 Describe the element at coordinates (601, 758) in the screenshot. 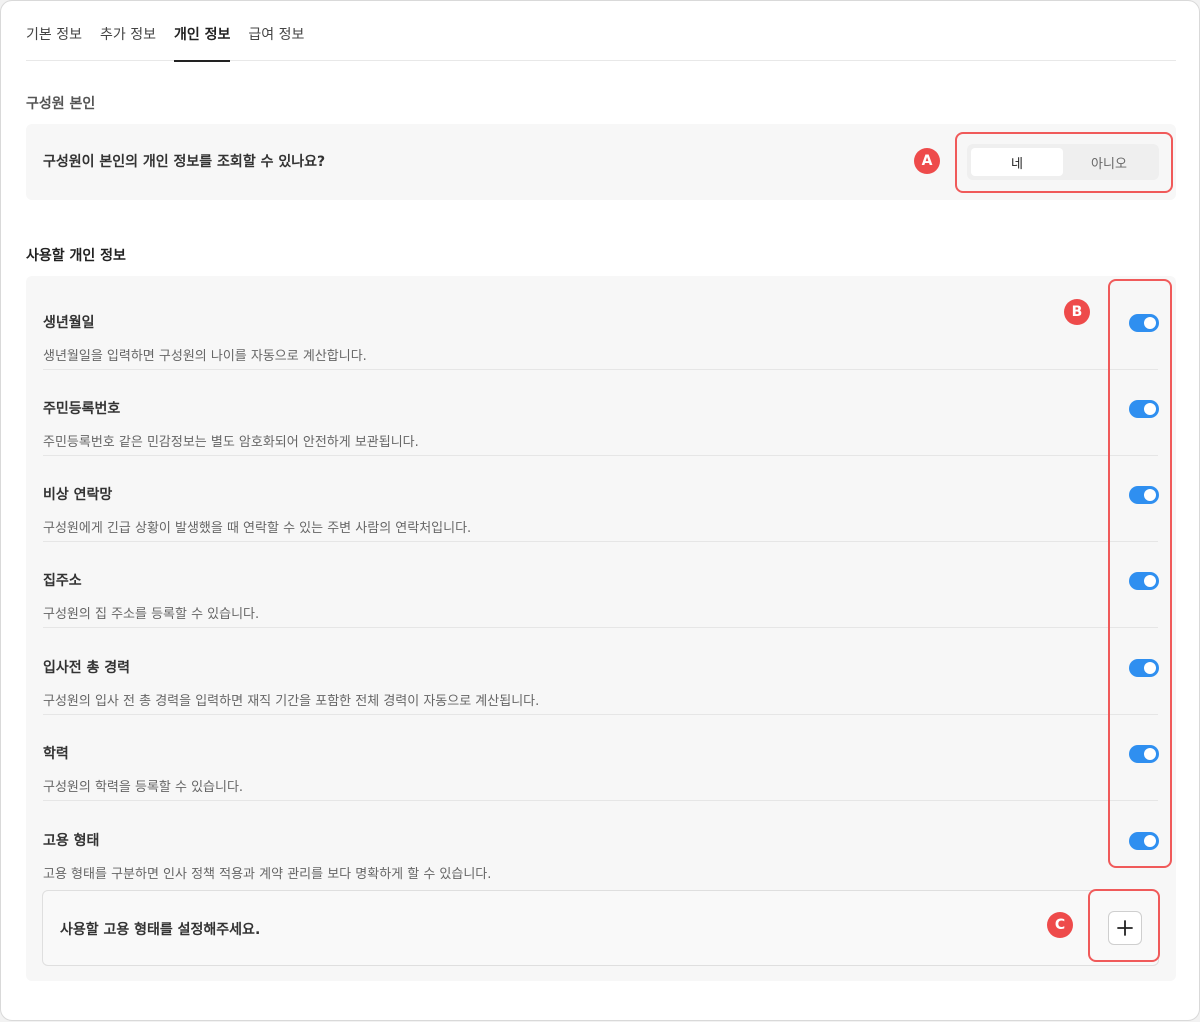

I see `field-item-education: 학력 구성원의 학력을 등록할 수 있습니다.` at that location.